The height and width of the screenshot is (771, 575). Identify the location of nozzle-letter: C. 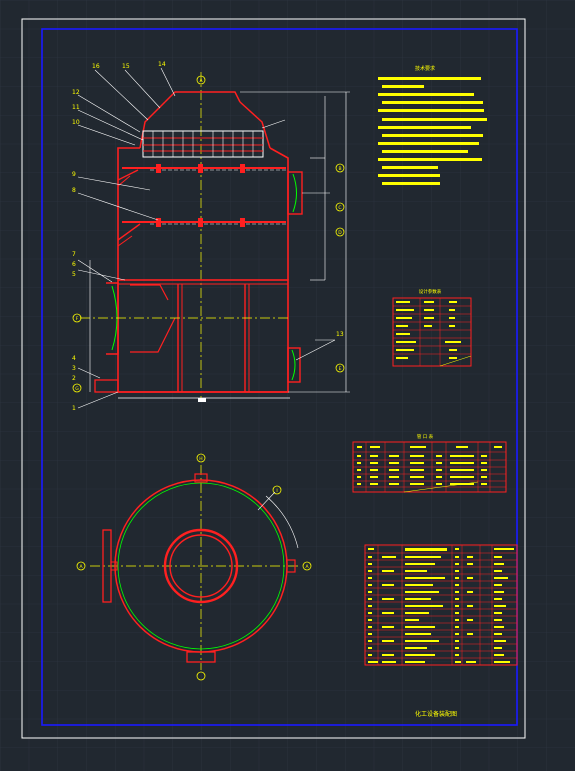
(339, 208).